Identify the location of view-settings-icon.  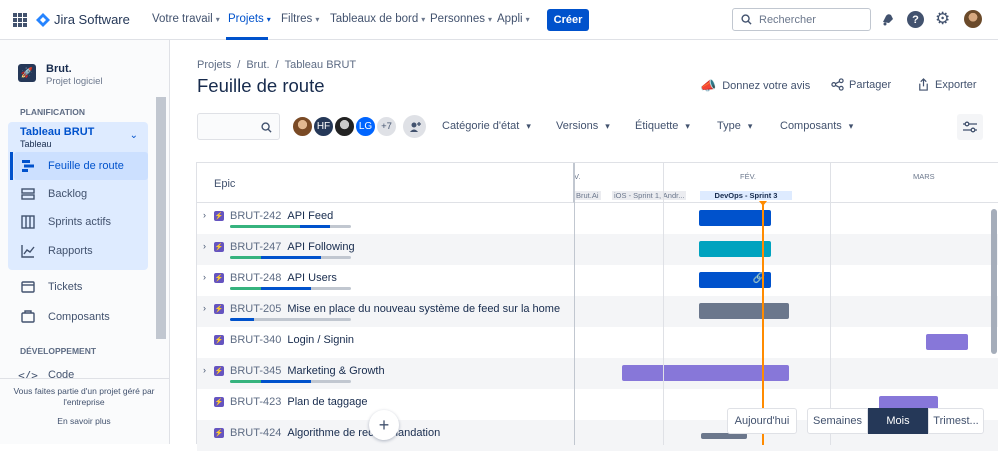
(970, 127).